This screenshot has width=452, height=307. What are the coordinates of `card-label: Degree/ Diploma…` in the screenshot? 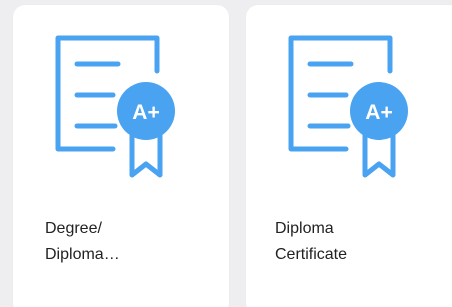 It's located at (82, 241).